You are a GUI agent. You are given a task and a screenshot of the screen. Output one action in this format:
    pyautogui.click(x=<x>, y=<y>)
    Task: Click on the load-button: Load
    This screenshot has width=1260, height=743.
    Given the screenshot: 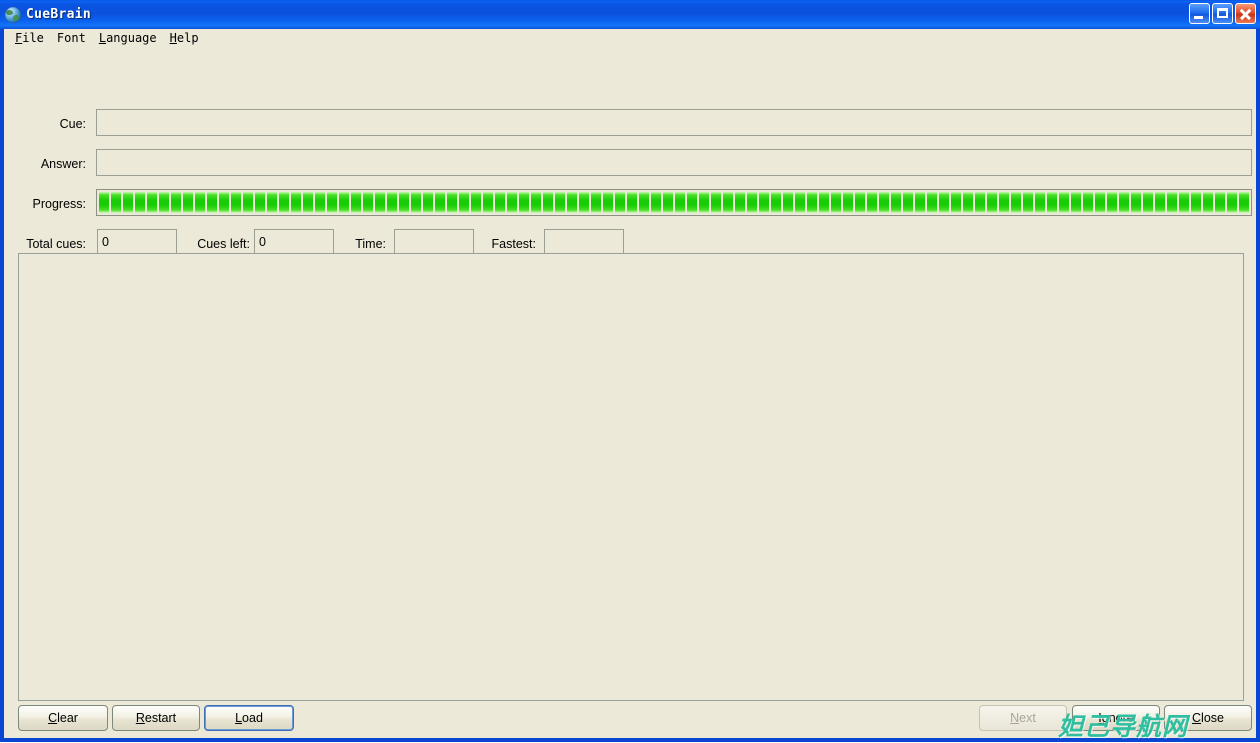 What is the action you would take?
    pyautogui.click(x=249, y=718)
    